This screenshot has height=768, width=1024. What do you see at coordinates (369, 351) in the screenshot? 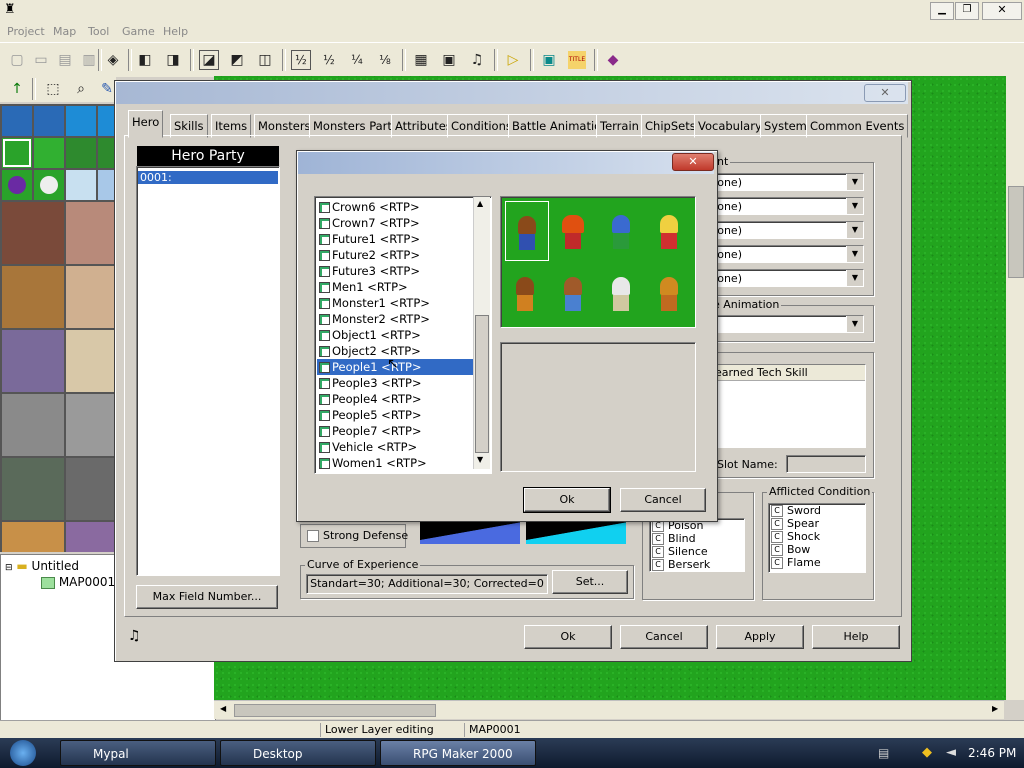
I see `charset-list-item: Object2 <RTP>` at bounding box center [369, 351].